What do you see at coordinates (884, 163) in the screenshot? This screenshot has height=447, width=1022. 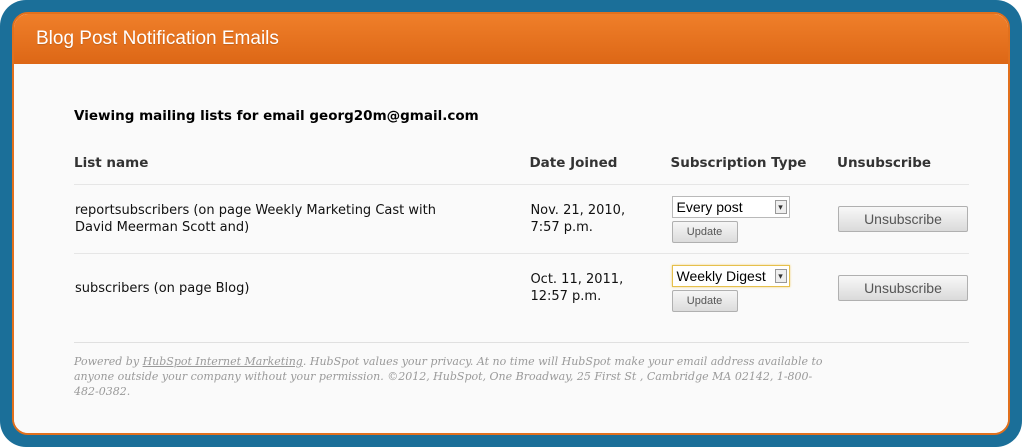 I see `header-unsubscribe: Unsubscribe` at bounding box center [884, 163].